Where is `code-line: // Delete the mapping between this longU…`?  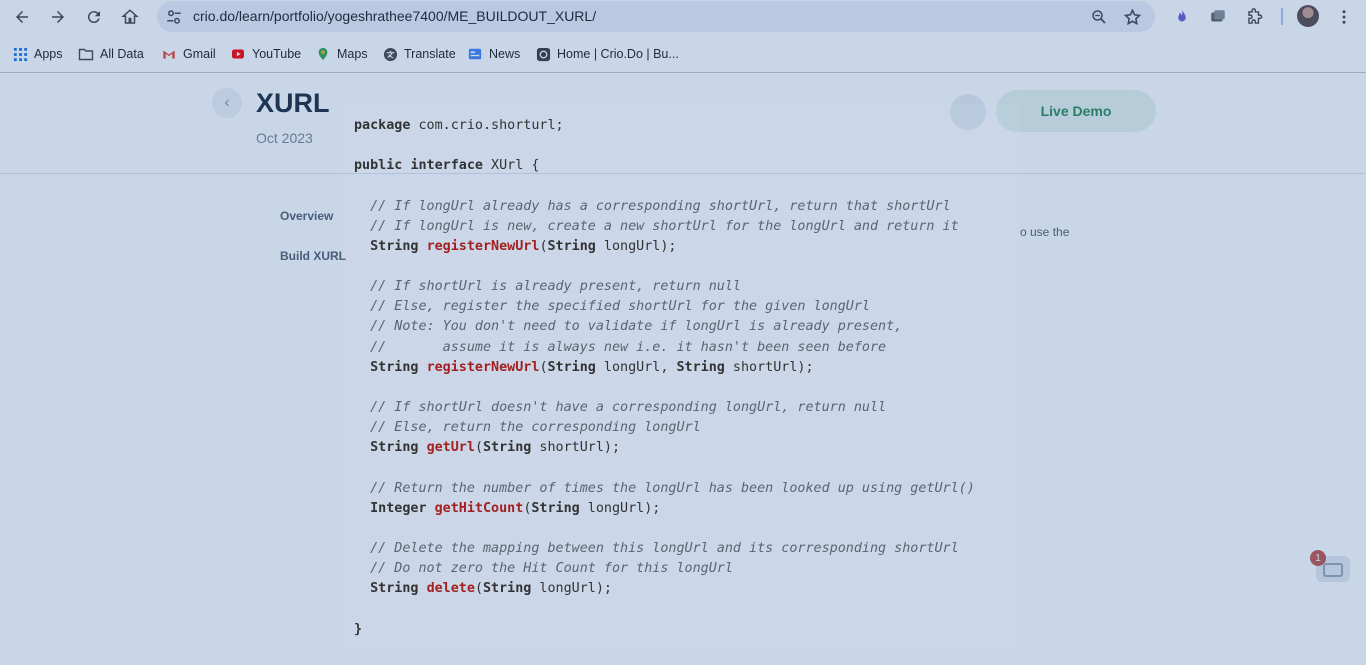
code-line: // Delete the mapping between this longU… is located at coordinates (664, 549).